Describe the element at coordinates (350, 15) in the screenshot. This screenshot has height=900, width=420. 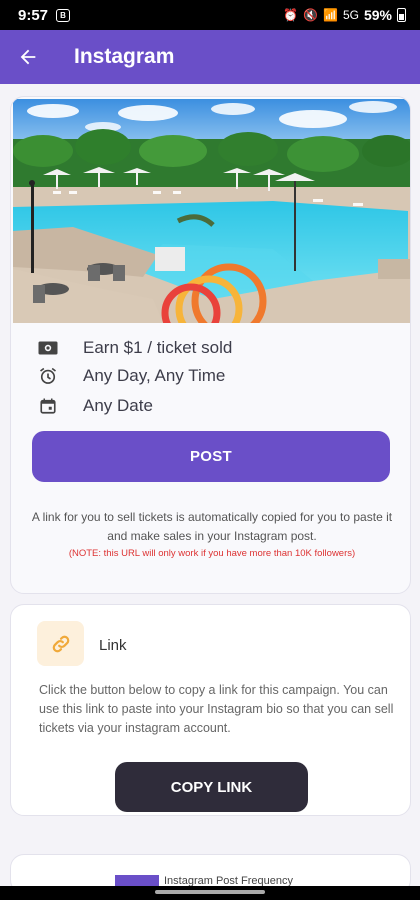
I see `network-label: 5G` at that location.